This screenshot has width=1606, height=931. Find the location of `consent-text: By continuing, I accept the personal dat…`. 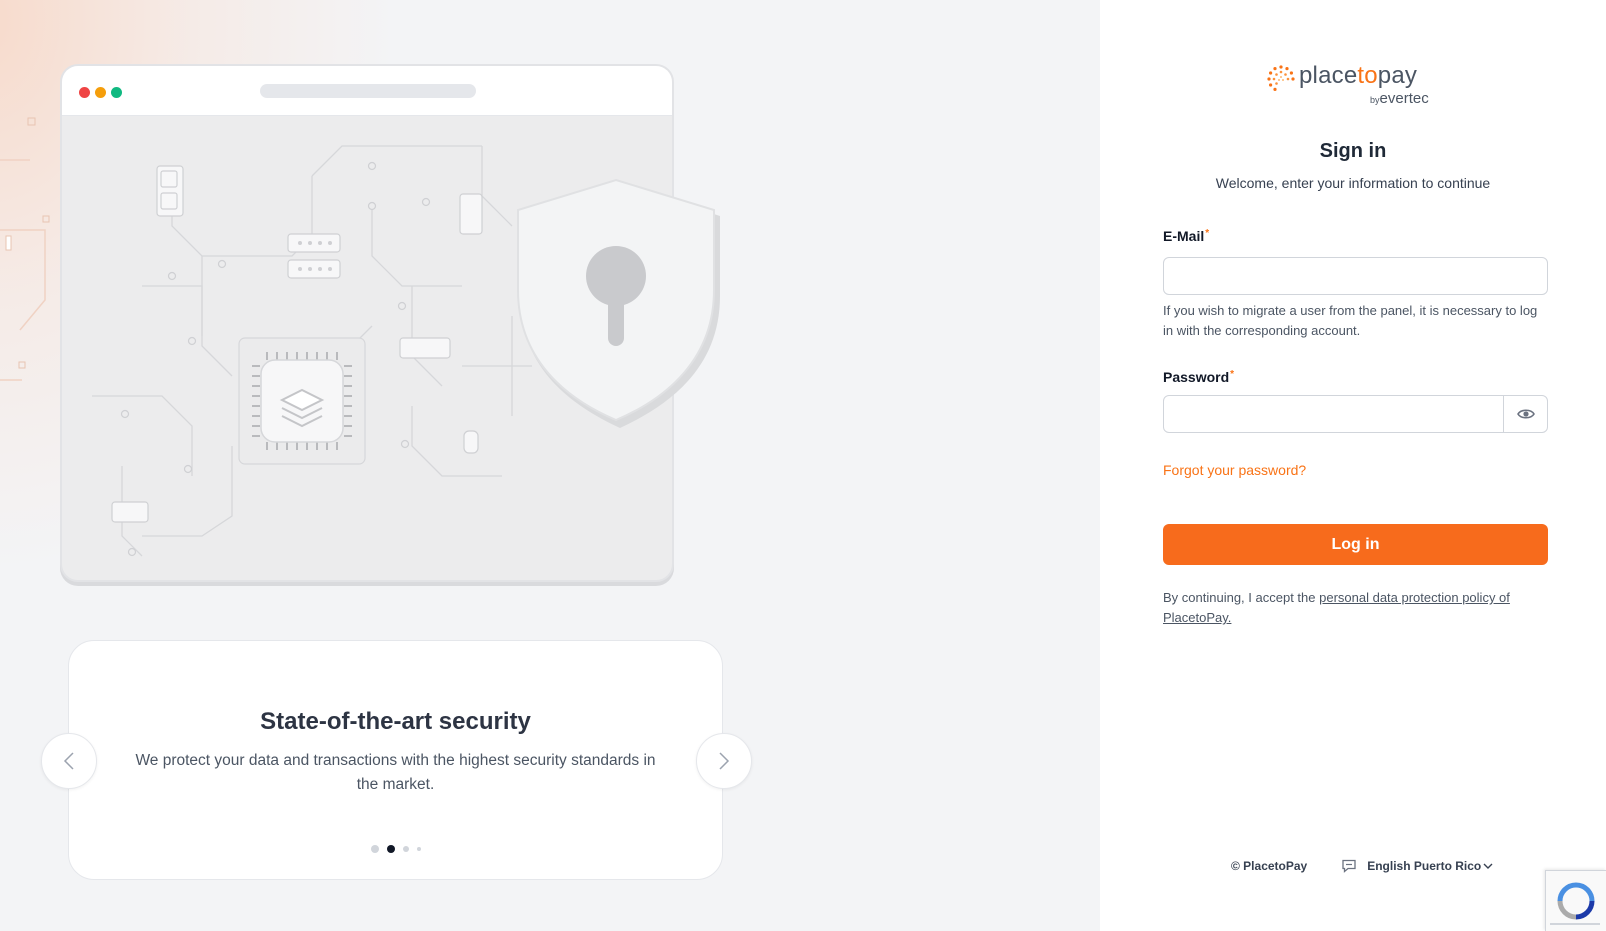

consent-text: By continuing, I accept the personal dat… is located at coordinates (1355, 608).